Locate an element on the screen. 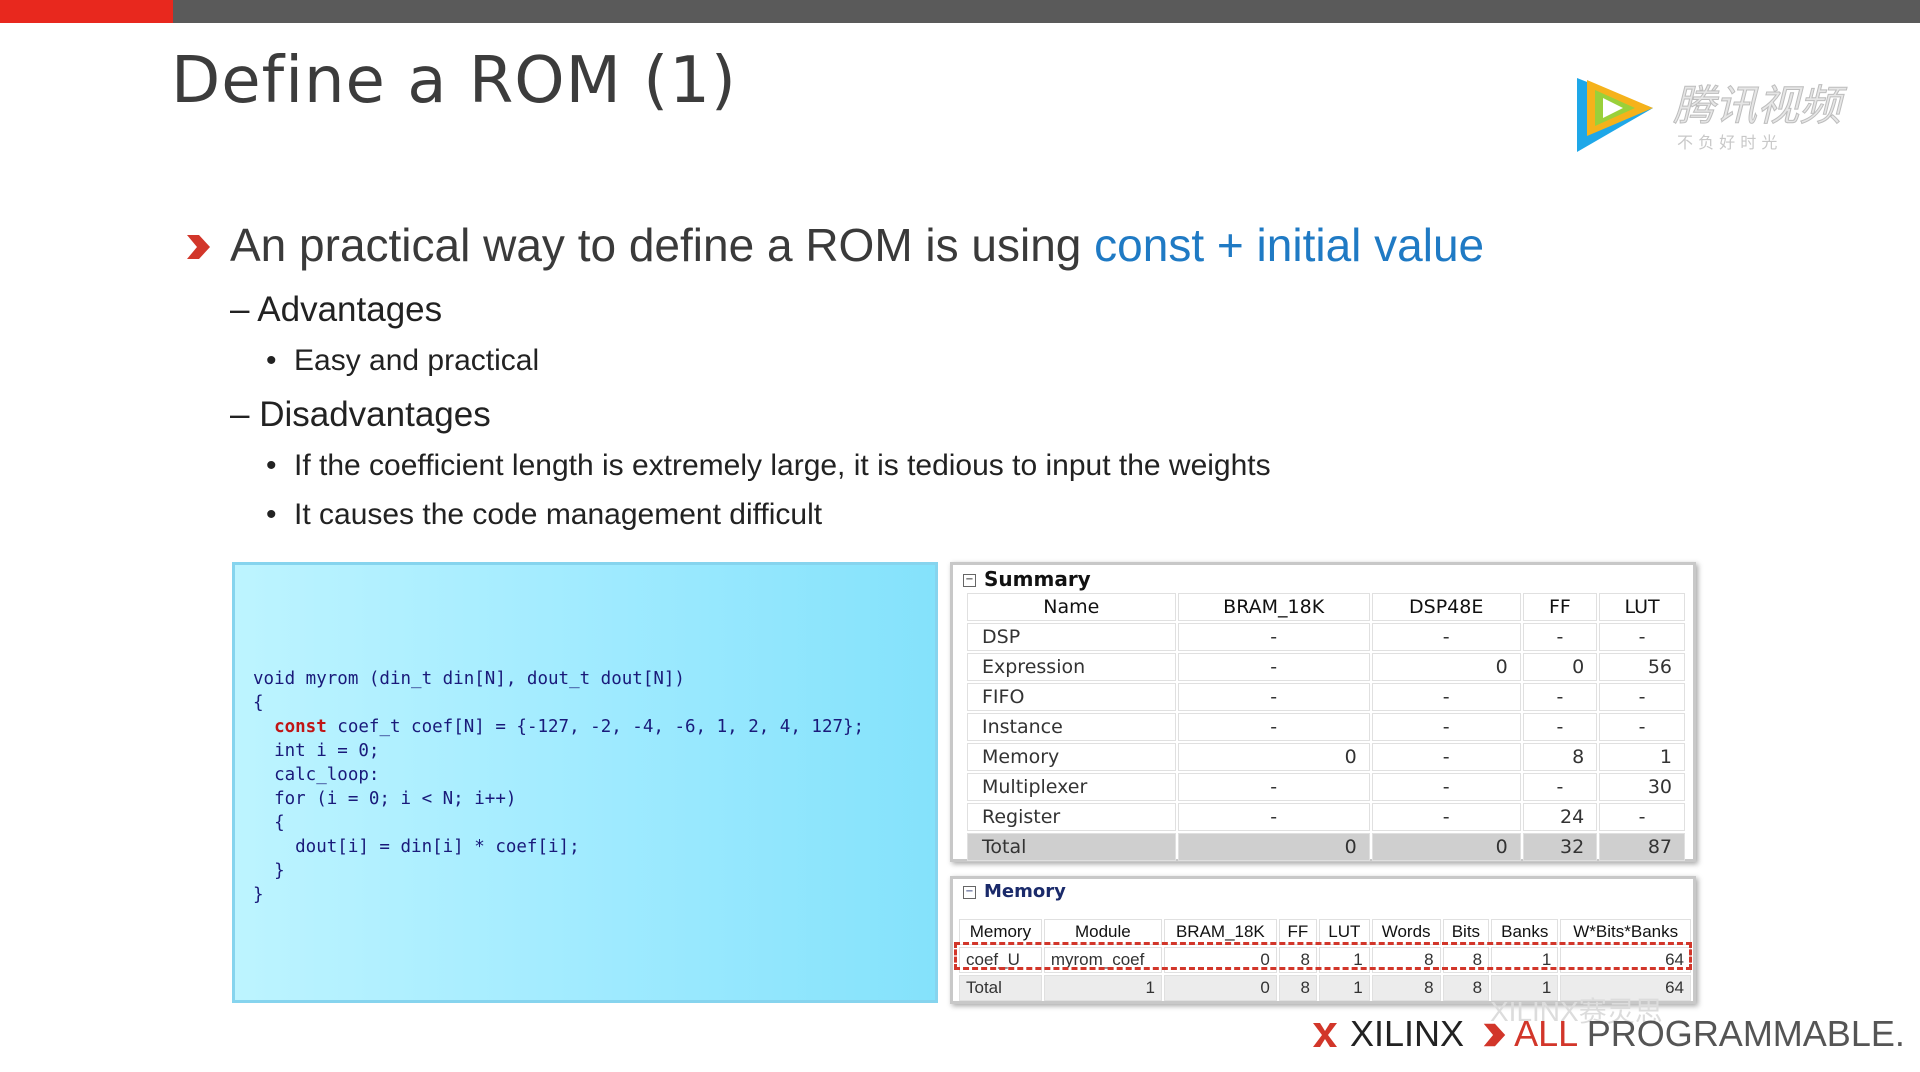 The image size is (1920, 1072). main-bullet-highlight: const + initial value is located at coordinates (1289, 245).